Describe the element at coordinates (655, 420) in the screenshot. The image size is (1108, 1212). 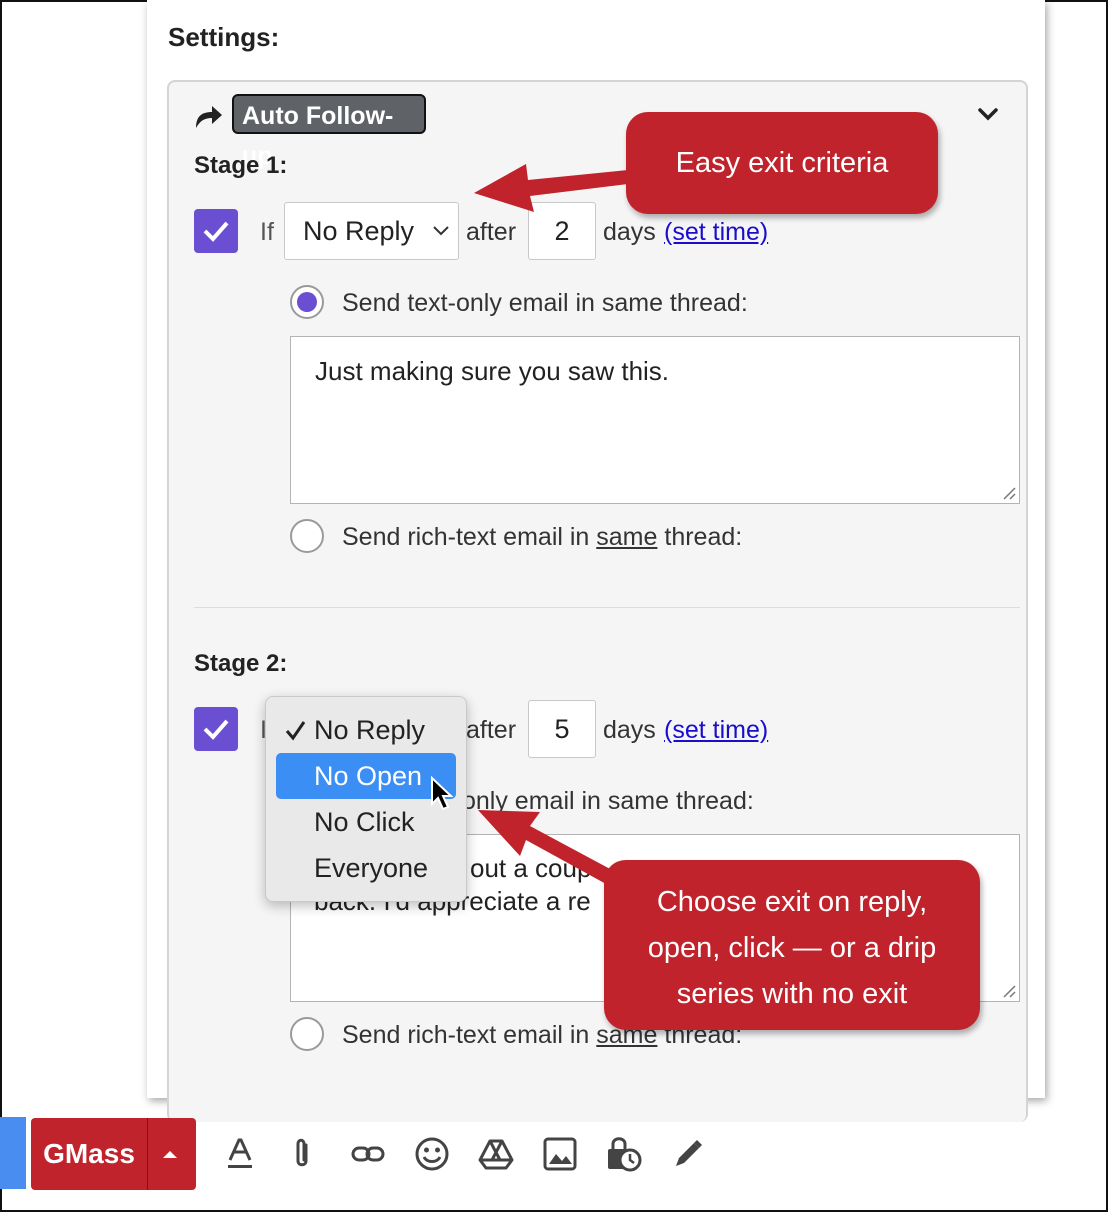
I see `stage1-message-textarea: Just making sure you saw this.` at that location.